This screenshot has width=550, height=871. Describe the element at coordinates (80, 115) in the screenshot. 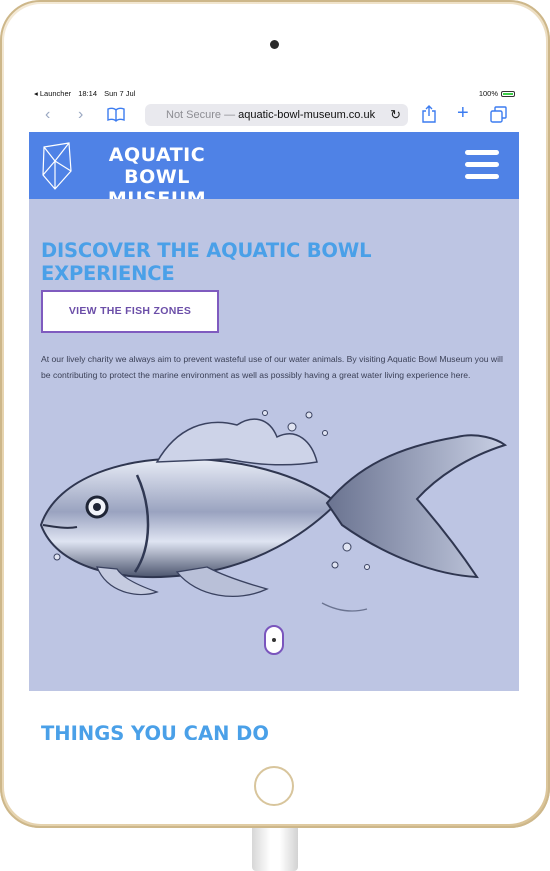

I see `forward-icon: ›` at that location.